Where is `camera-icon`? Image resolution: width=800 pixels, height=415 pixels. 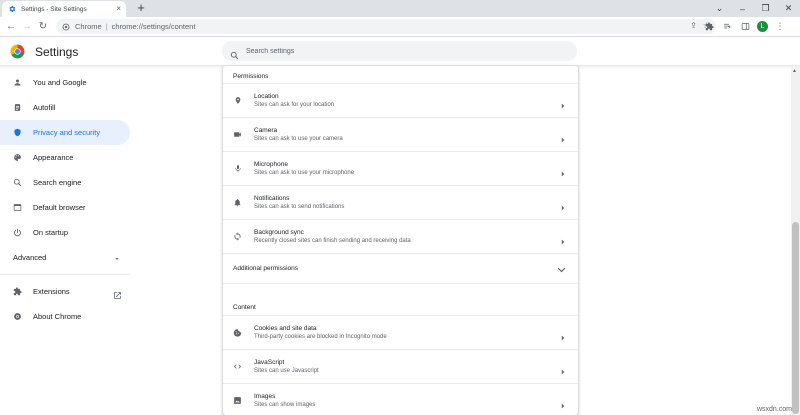
camera-icon is located at coordinates (237, 134).